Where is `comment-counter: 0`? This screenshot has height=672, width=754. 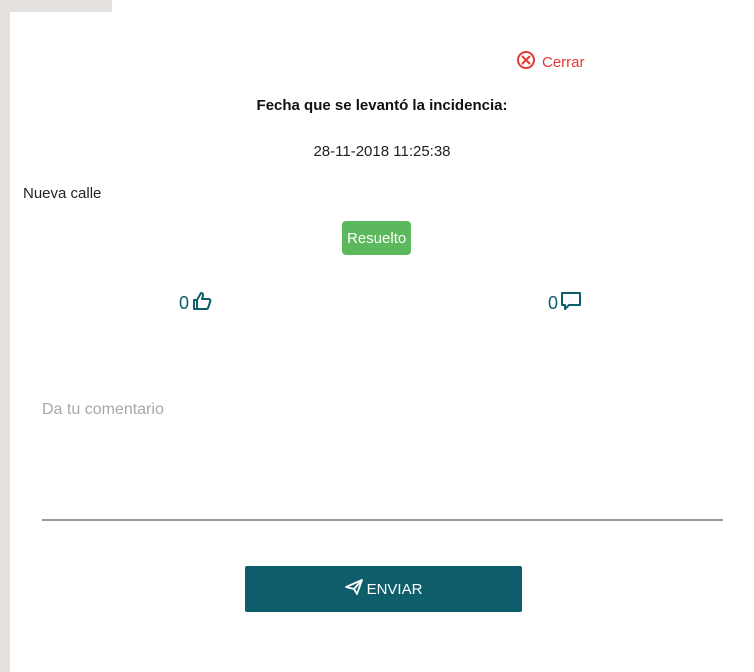 comment-counter: 0 is located at coordinates (565, 303).